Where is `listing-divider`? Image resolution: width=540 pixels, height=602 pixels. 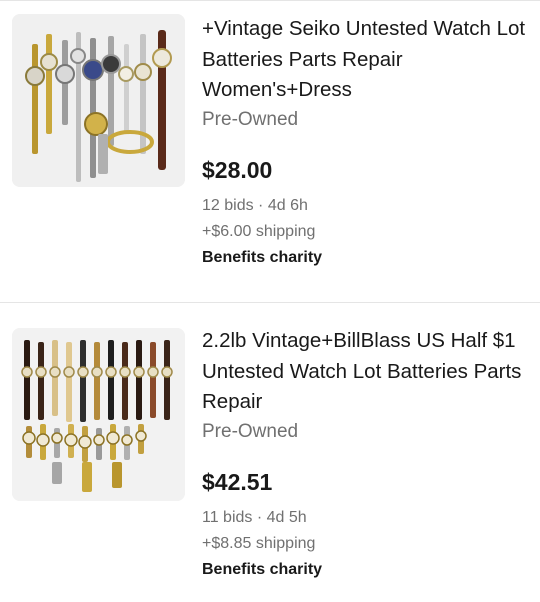 listing-divider is located at coordinates (270, 302).